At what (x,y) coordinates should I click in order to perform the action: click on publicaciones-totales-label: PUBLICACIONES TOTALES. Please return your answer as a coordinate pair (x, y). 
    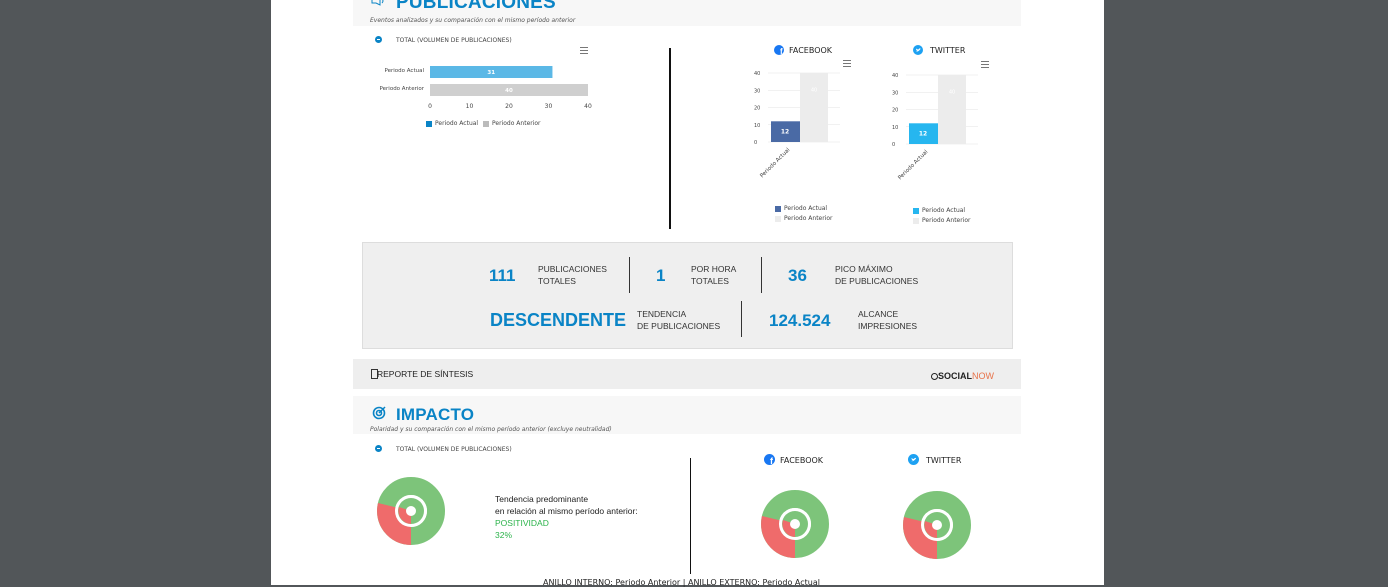
    Looking at the image, I should click on (572, 275).